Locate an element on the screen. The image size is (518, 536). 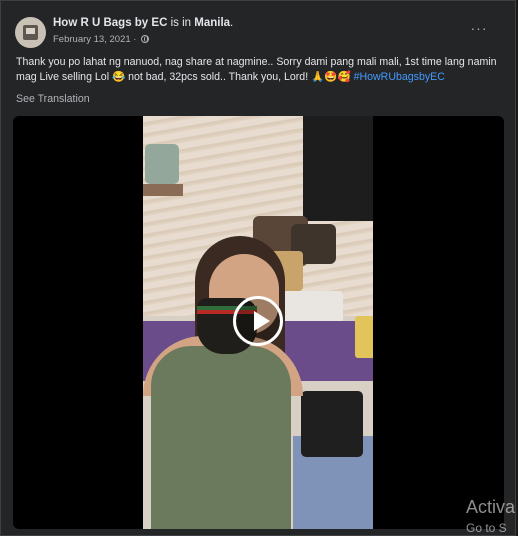
author-name: How R U Bags by EC is located at coordinates (110, 23).